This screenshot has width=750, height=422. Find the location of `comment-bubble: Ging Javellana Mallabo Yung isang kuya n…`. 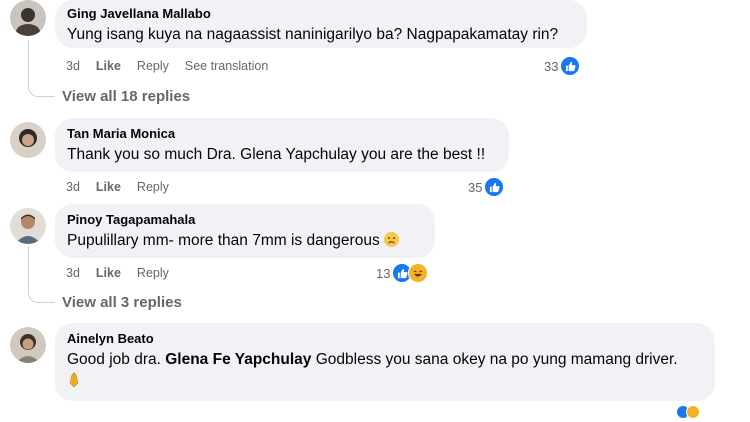

comment-bubble: Ging Javellana Mallabo Yung isang kuya n… is located at coordinates (321, 24).